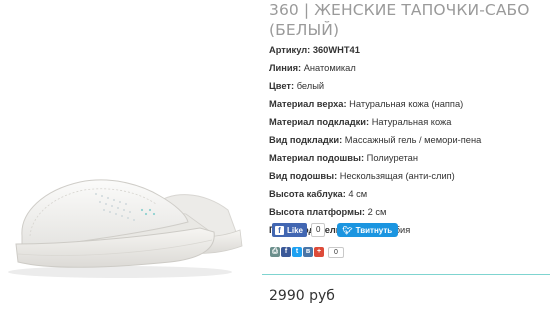  I want to click on share-bar: ⎙ f t в + 0, so click(307, 252).